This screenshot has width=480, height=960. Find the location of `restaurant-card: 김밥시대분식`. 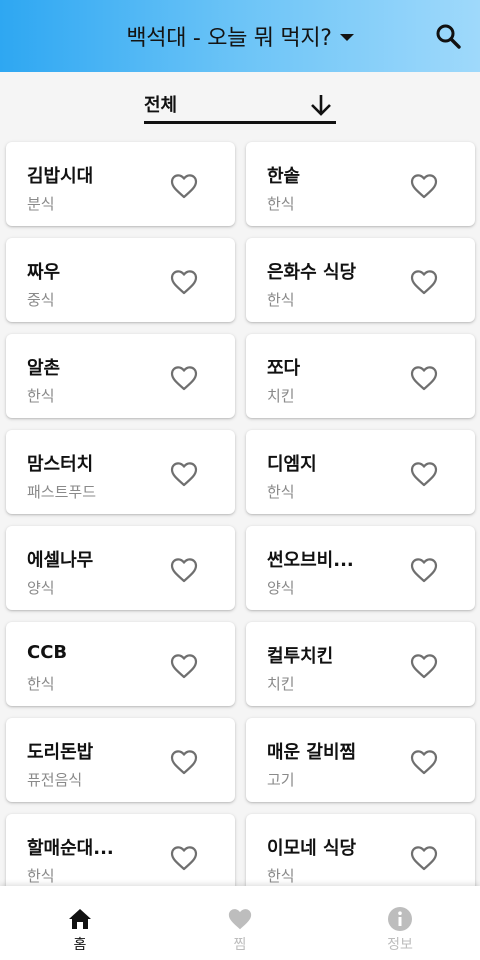

restaurant-card: 김밥시대분식 is located at coordinates (120, 184).